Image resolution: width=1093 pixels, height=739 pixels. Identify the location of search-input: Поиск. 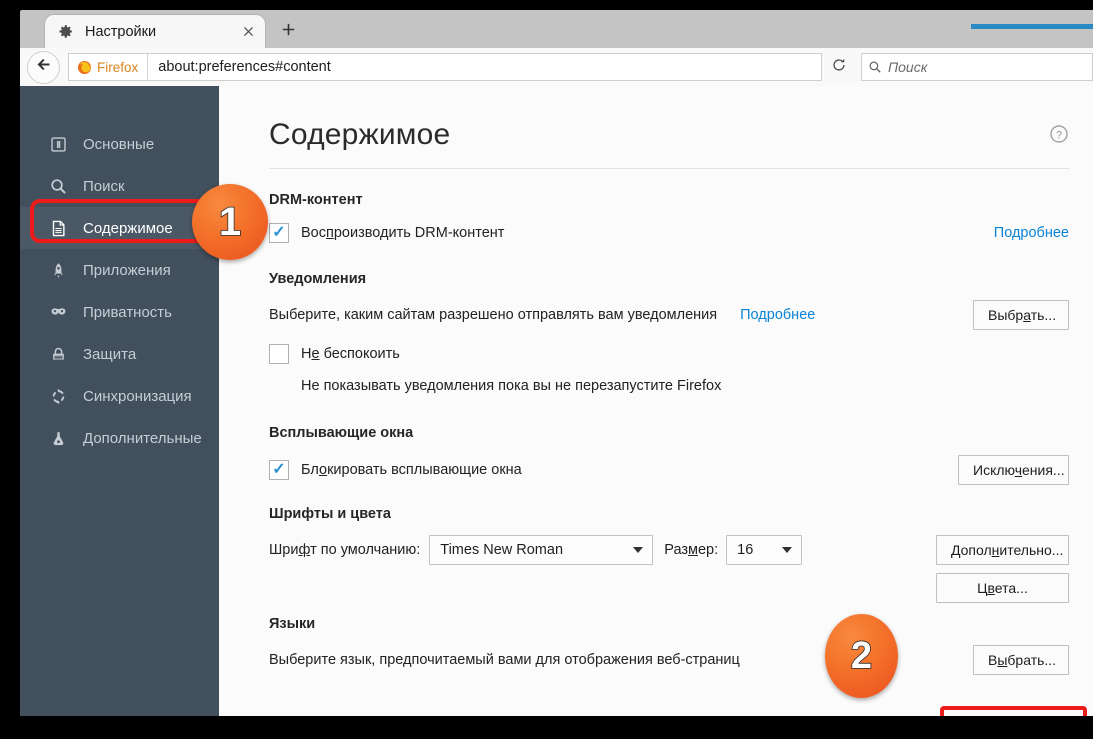
(907, 67).